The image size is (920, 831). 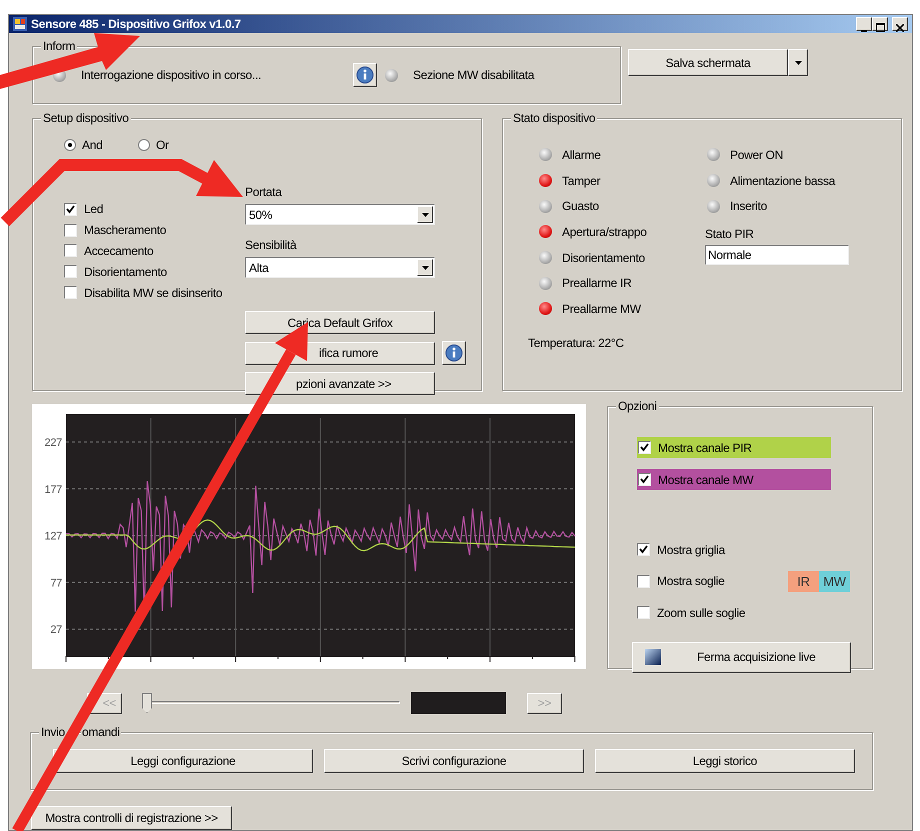 What do you see at coordinates (136, 24) in the screenshot?
I see `window-title: Sensore 485 - Dispositivo Grifox v1.0.7` at bounding box center [136, 24].